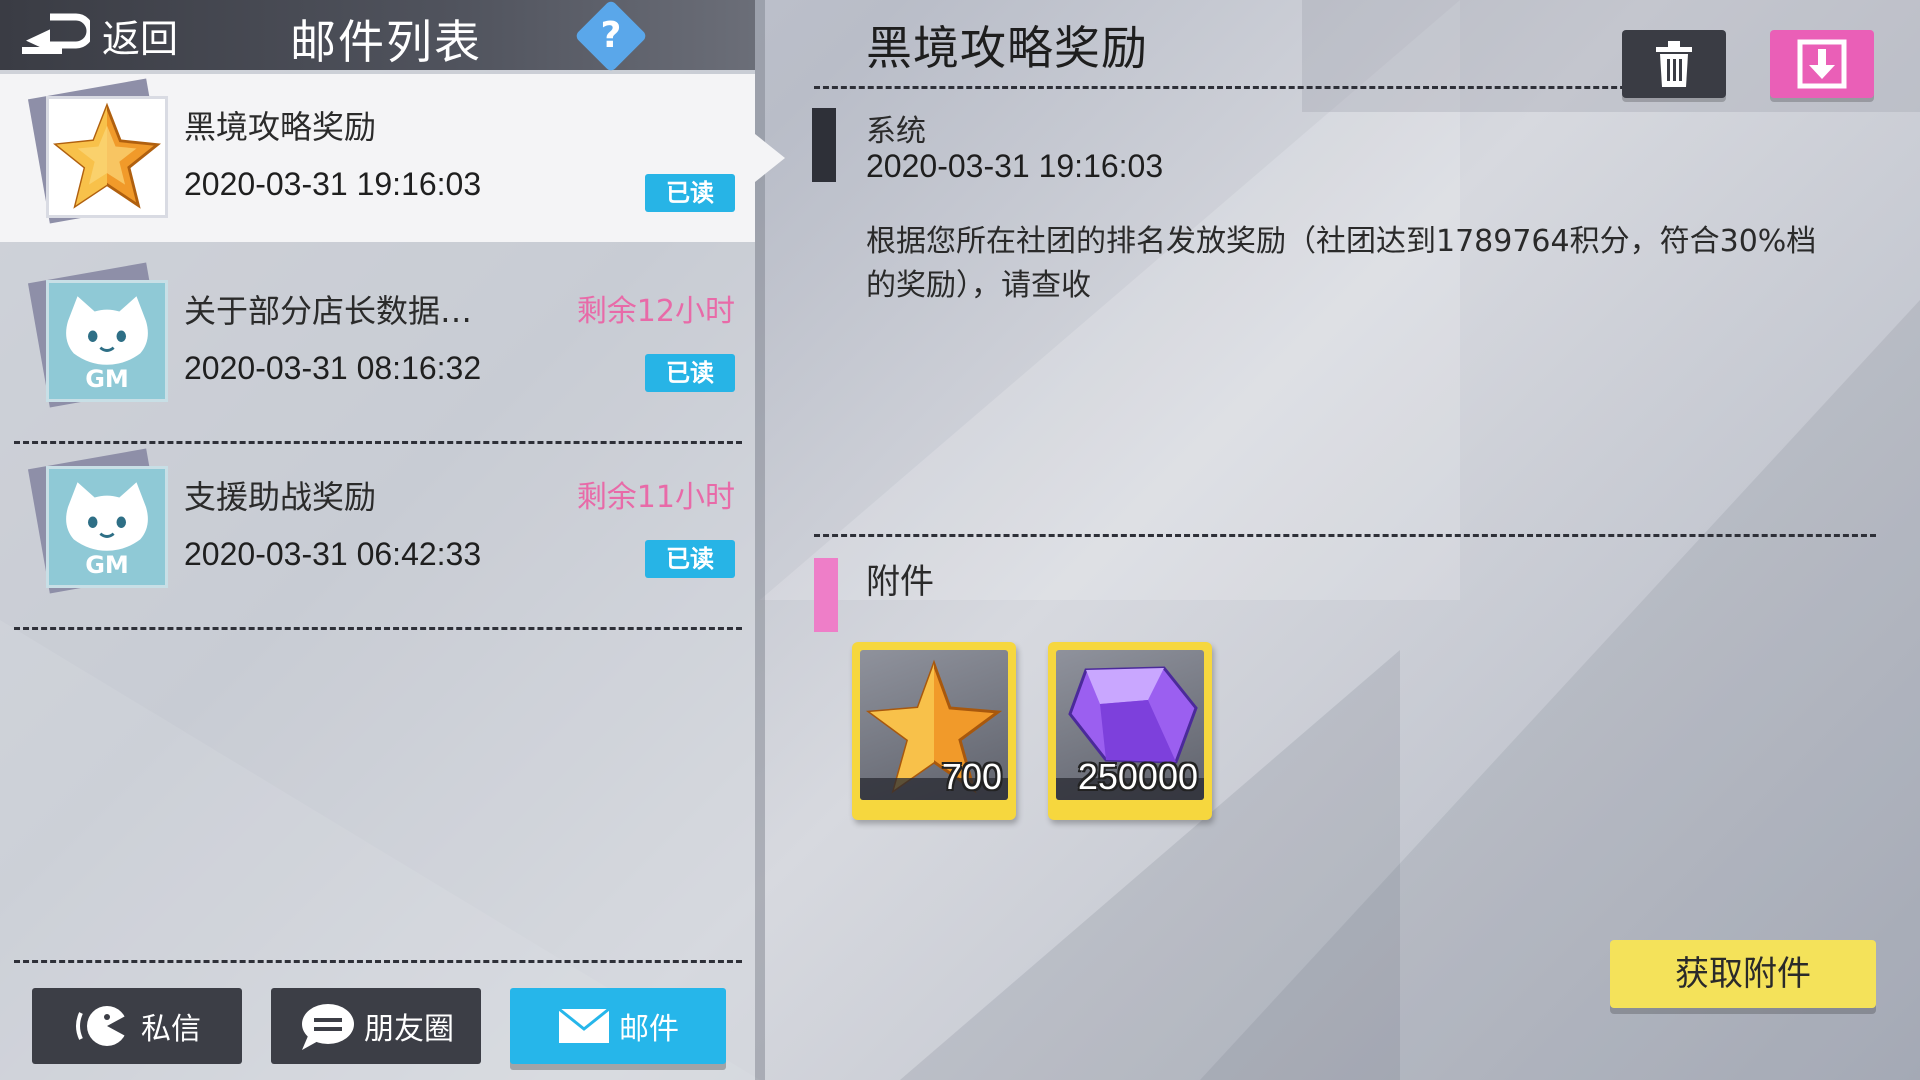  Describe the element at coordinates (171, 1029) in the screenshot. I see `tab-label: 私信` at that location.